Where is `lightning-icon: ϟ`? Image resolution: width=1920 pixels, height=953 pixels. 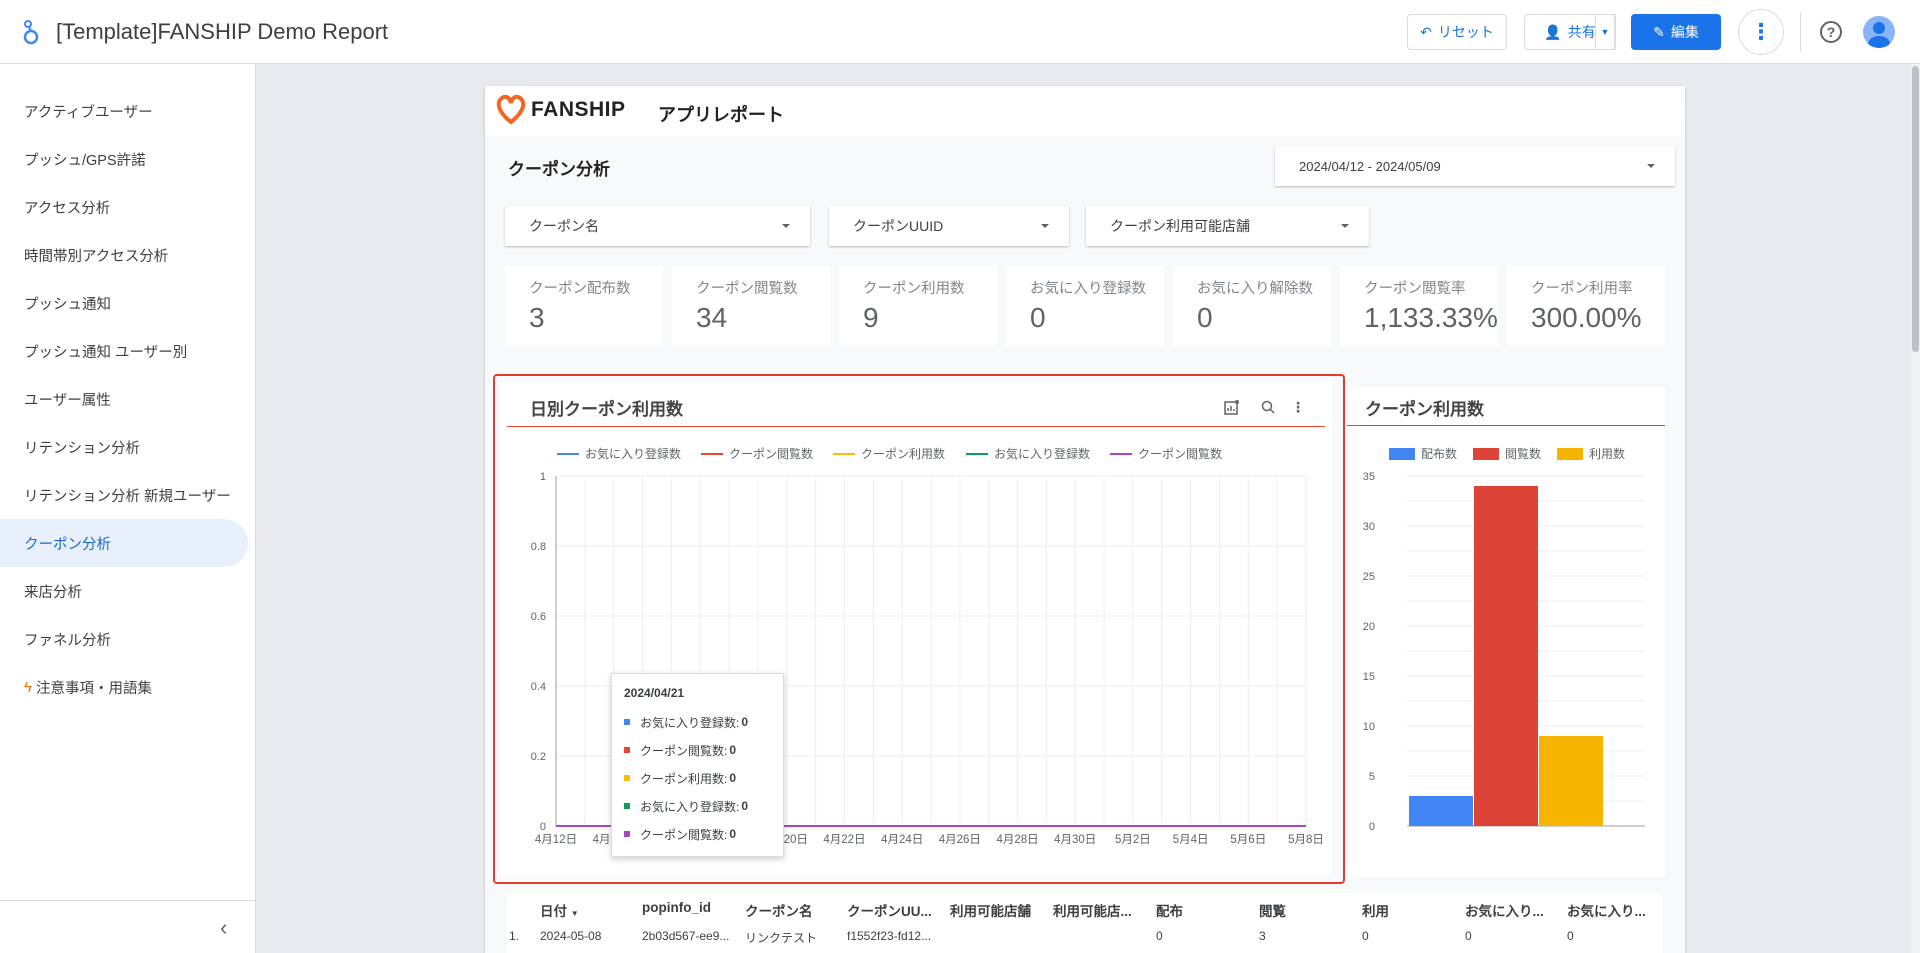
lightning-icon: ϟ is located at coordinates (28, 687).